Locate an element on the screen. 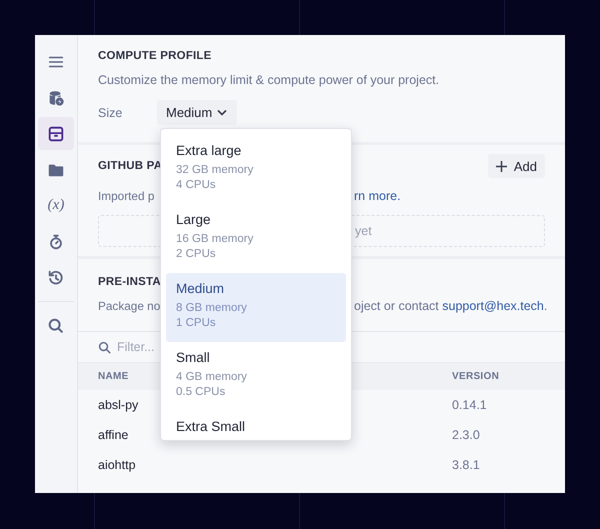 The height and width of the screenshot is (529, 600). option-name: Extra Small is located at coordinates (211, 426).